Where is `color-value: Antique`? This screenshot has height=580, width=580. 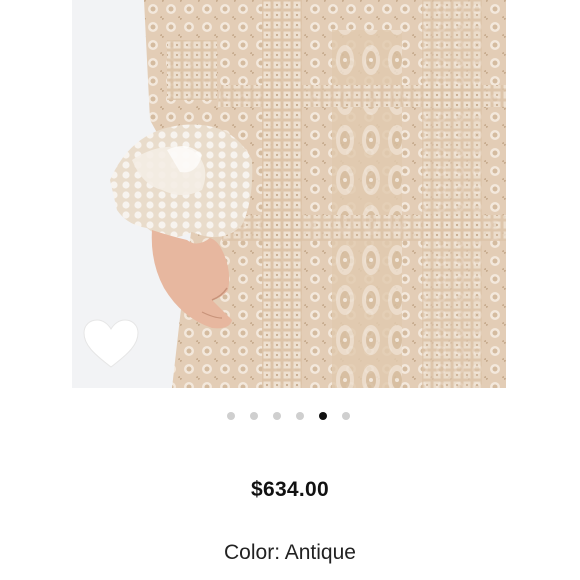
color-value: Antique is located at coordinates (320, 552).